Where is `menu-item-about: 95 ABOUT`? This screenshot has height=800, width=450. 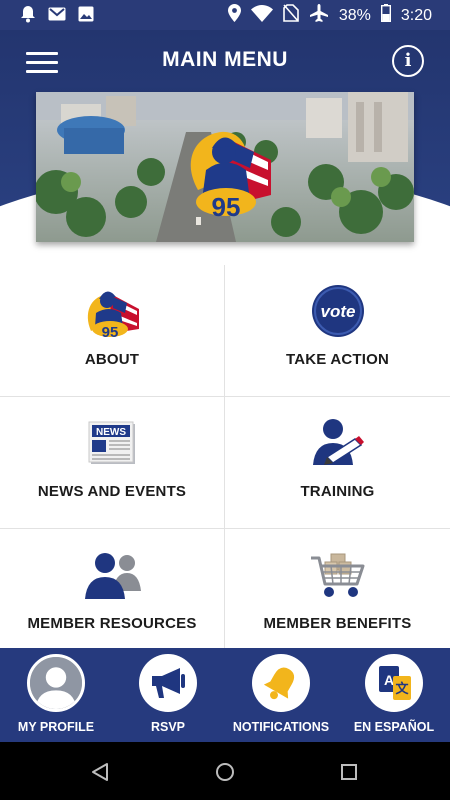
menu-item-about: 95 ABOUT is located at coordinates (112, 331).